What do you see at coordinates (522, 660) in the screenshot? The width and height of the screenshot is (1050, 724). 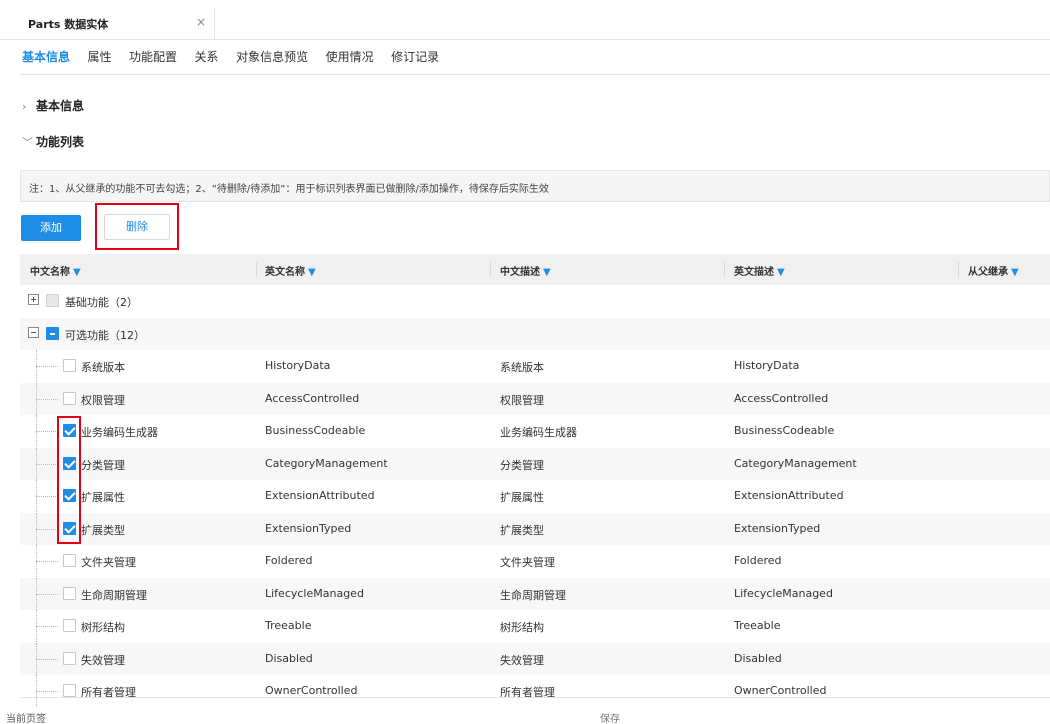 I see `cell-cn-desc: 失效管理` at bounding box center [522, 660].